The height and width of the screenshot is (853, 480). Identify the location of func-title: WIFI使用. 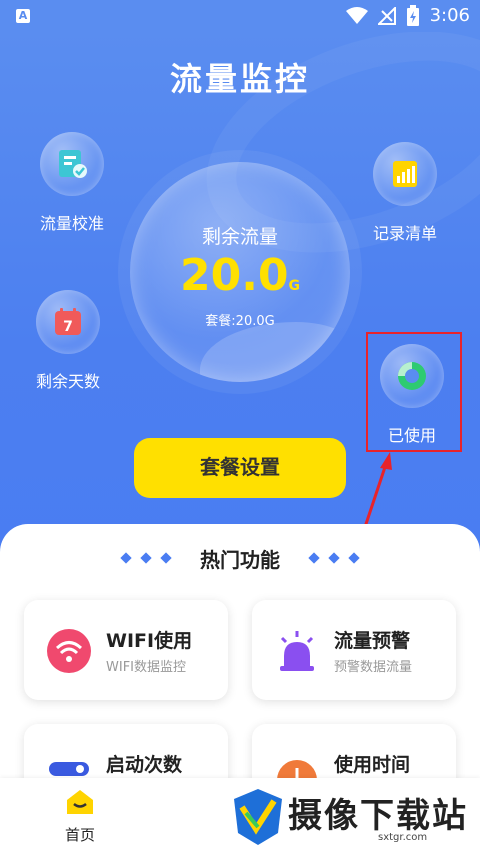
(149, 641).